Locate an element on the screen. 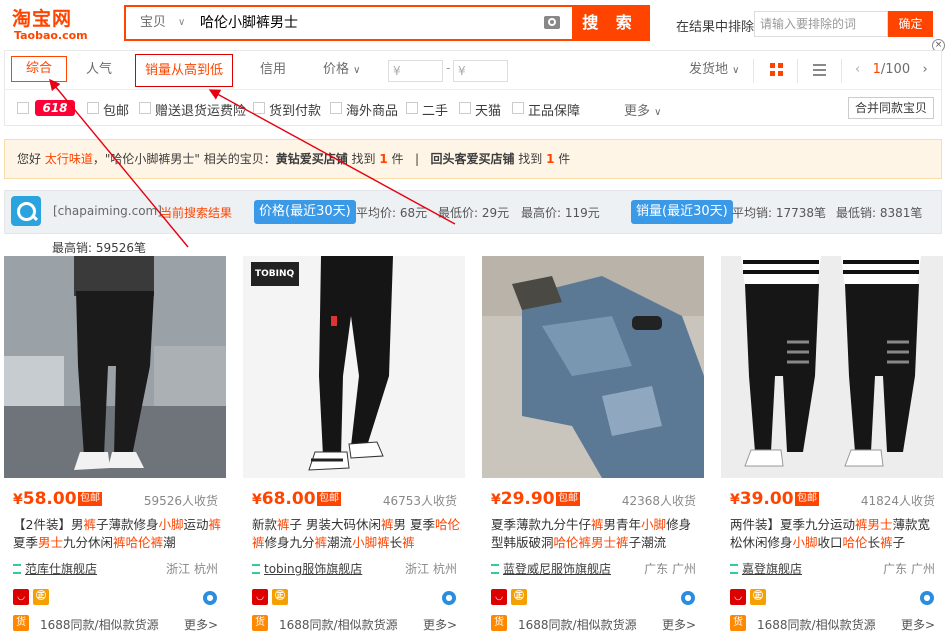 The height and width of the screenshot is (633, 950). shop-link: 范库仕旗舰店 is located at coordinates (55, 568).